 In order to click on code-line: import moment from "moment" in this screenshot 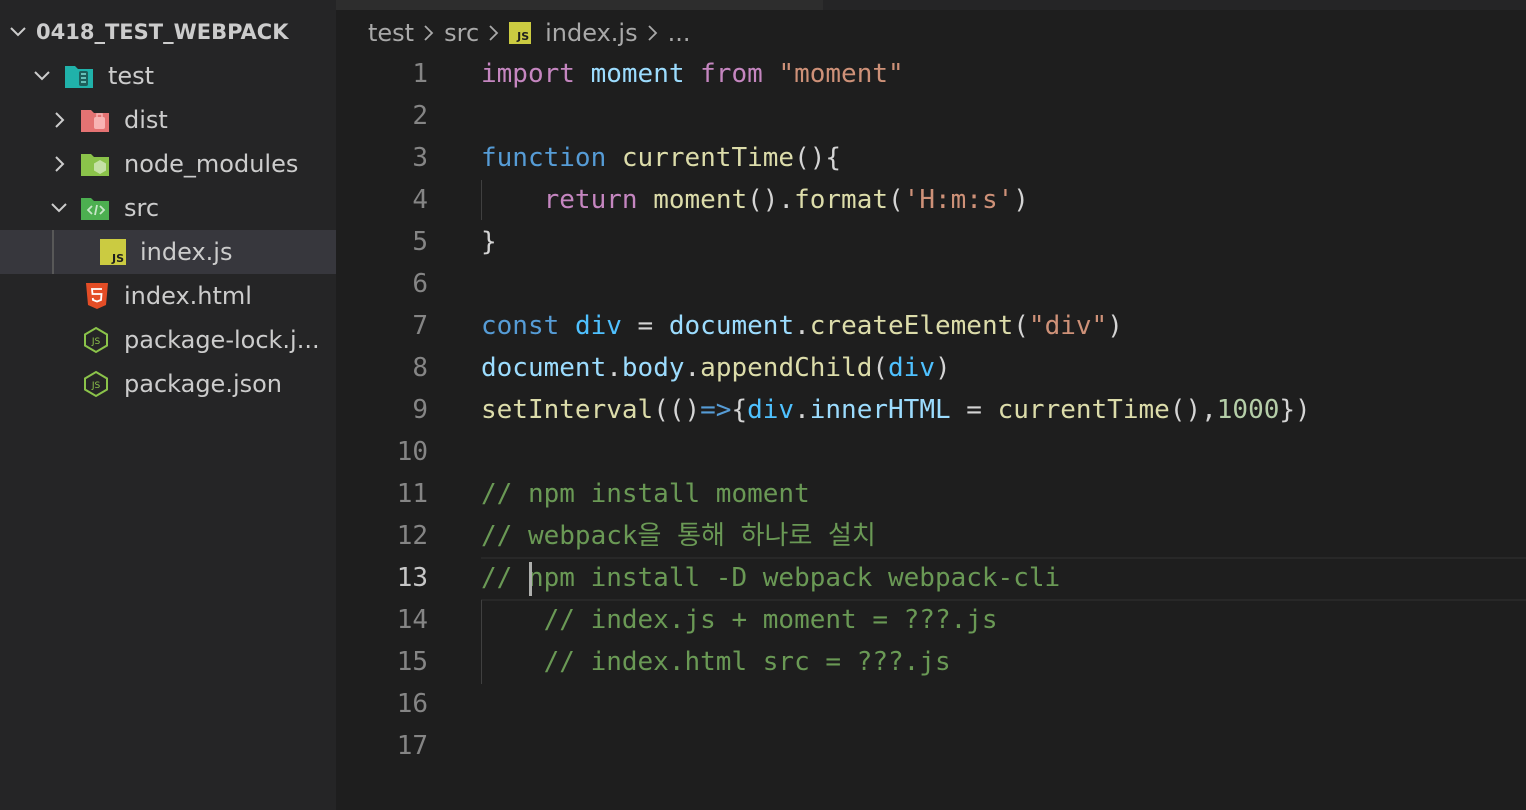, I will do `click(692, 74)`.